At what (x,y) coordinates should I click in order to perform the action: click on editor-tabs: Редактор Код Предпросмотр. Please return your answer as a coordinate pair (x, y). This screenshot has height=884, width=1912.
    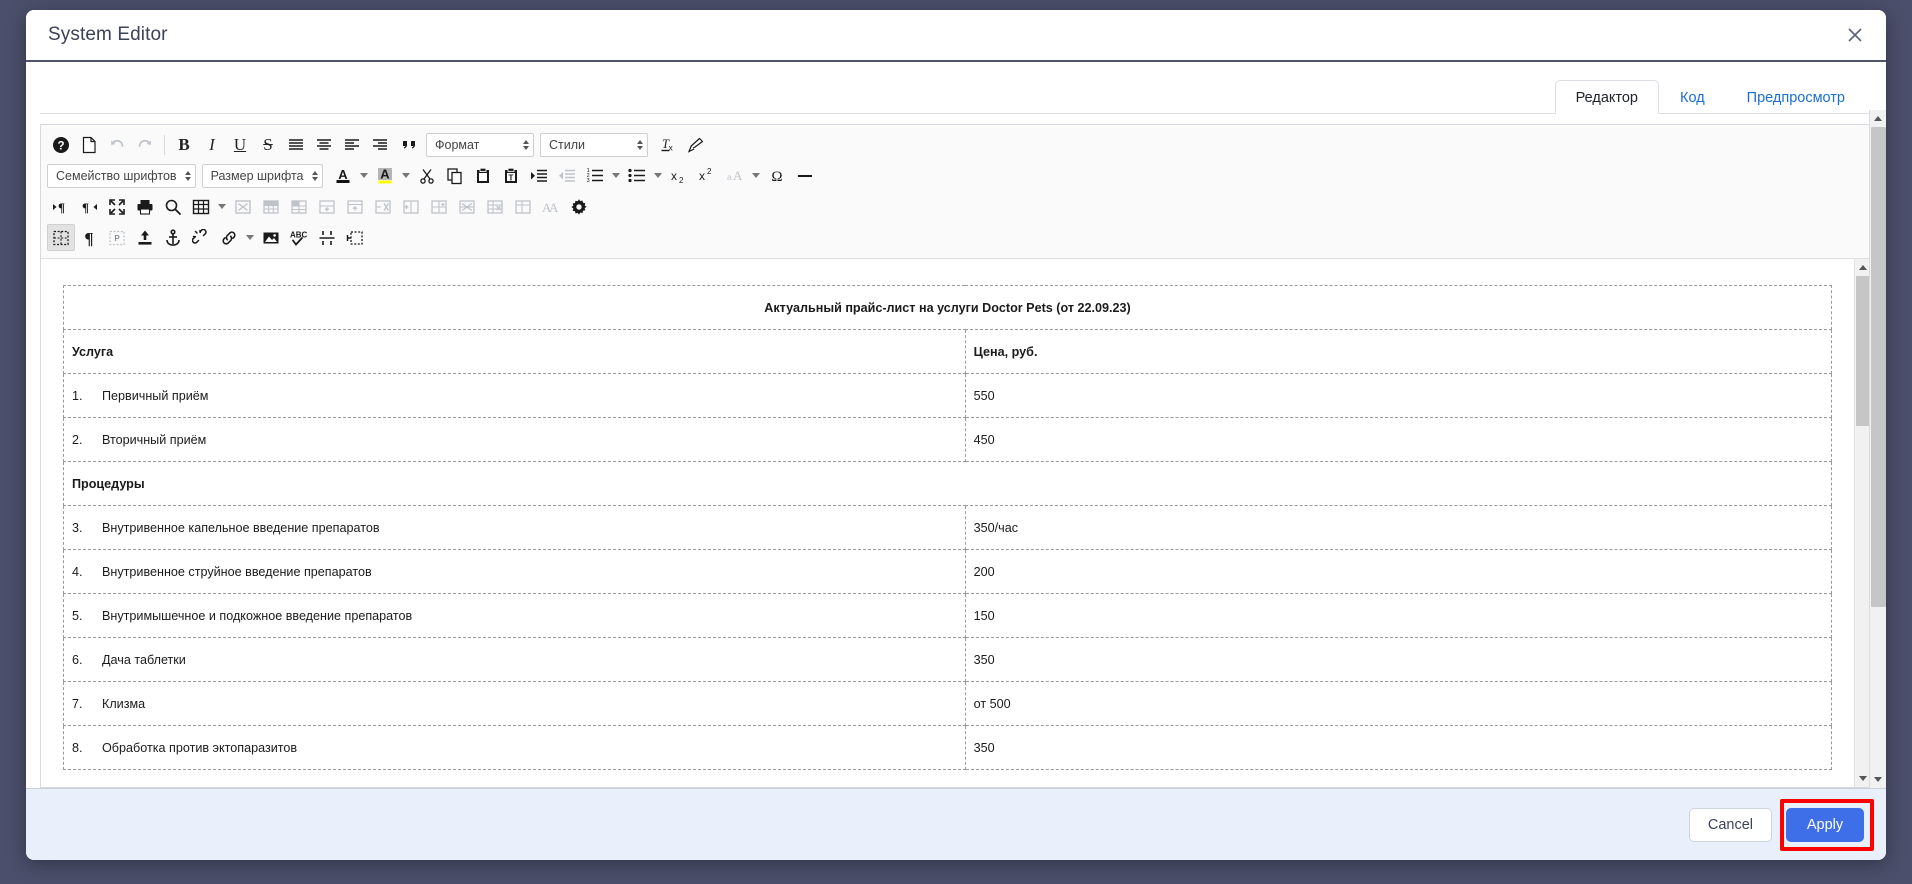
    Looking at the image, I should click on (956, 93).